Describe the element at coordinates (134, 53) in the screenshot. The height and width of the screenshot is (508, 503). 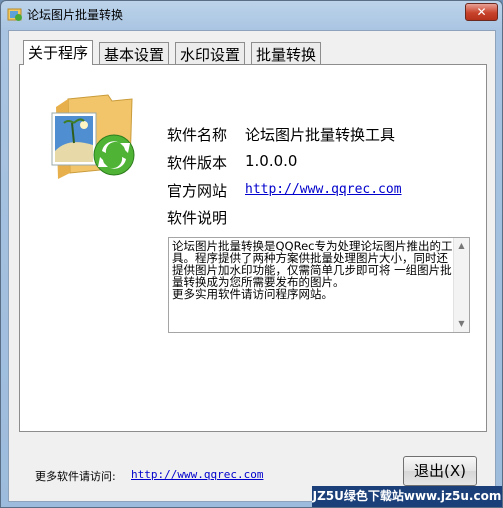
I see `tab-basic-settings: 基本设置` at that location.